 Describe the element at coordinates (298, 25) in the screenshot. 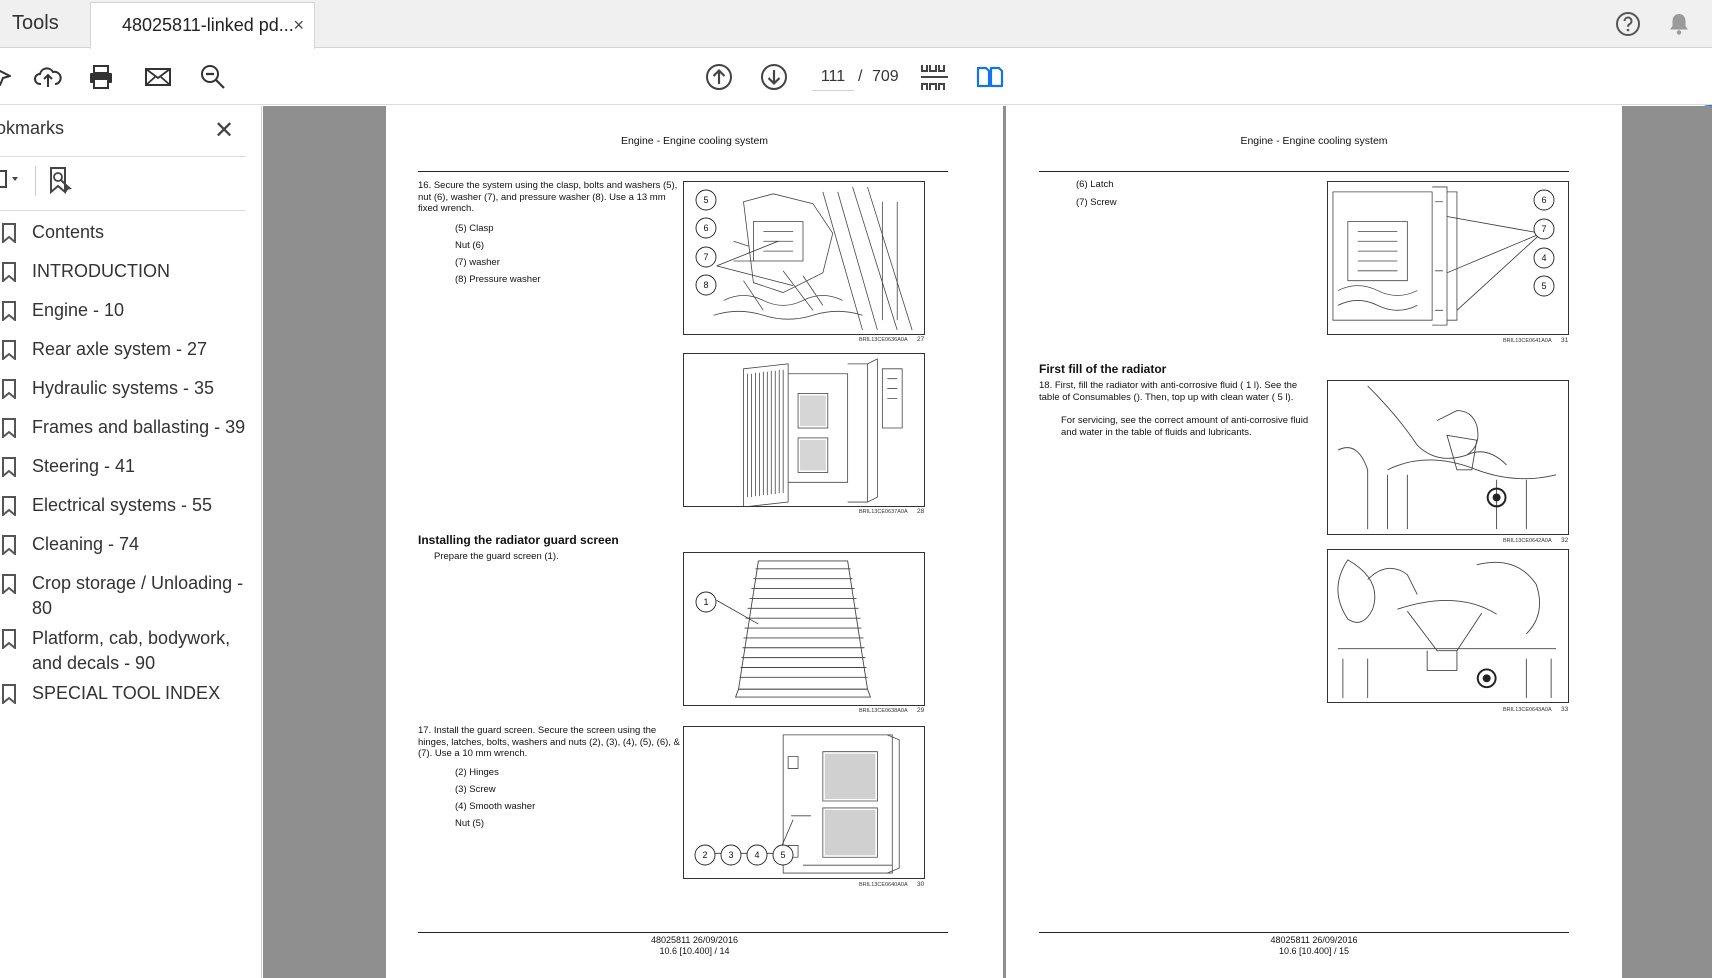

I see `tab-close-icon: ×` at that location.